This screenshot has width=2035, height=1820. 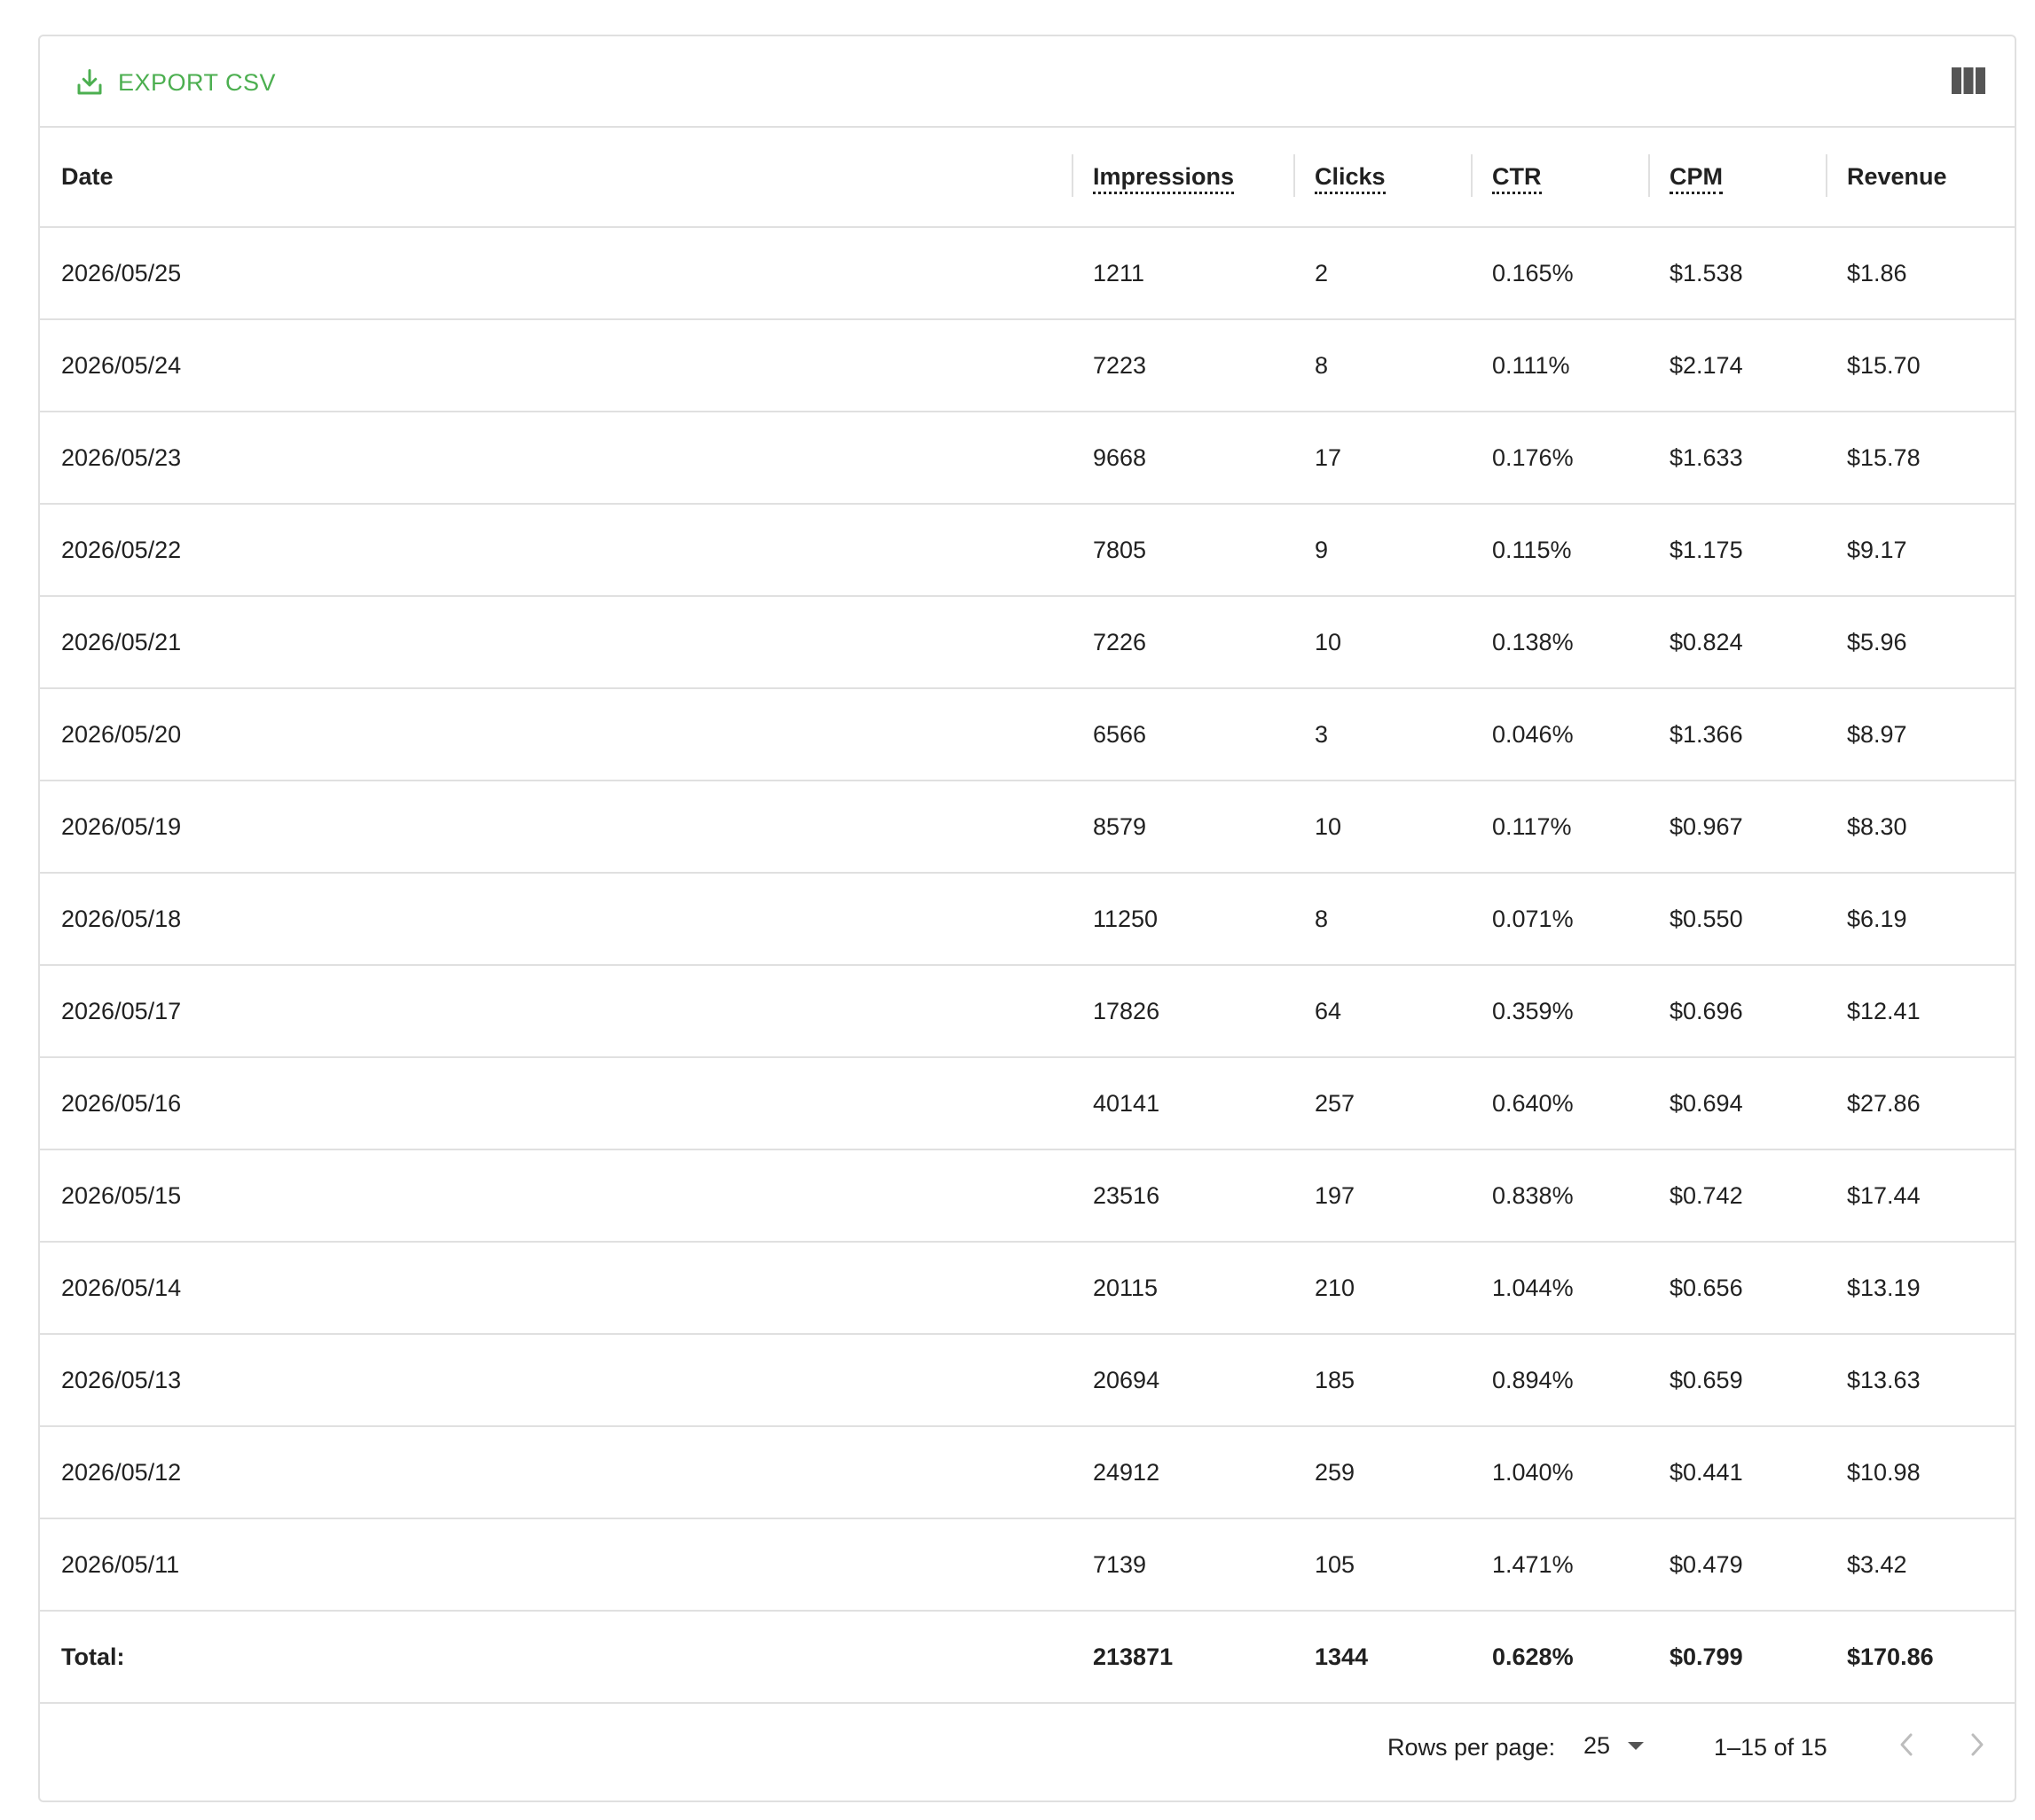 I want to click on view-columns-icon, so click(x=1968, y=82).